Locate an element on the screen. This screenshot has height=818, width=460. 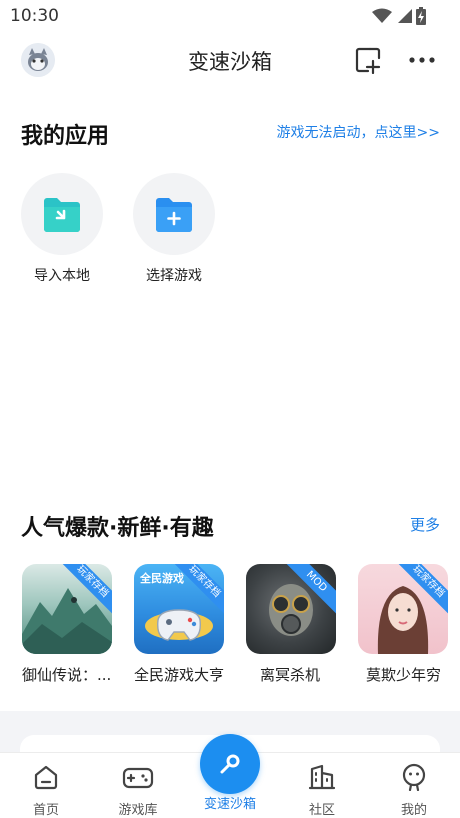
select-game-circle is located at coordinates (174, 214).